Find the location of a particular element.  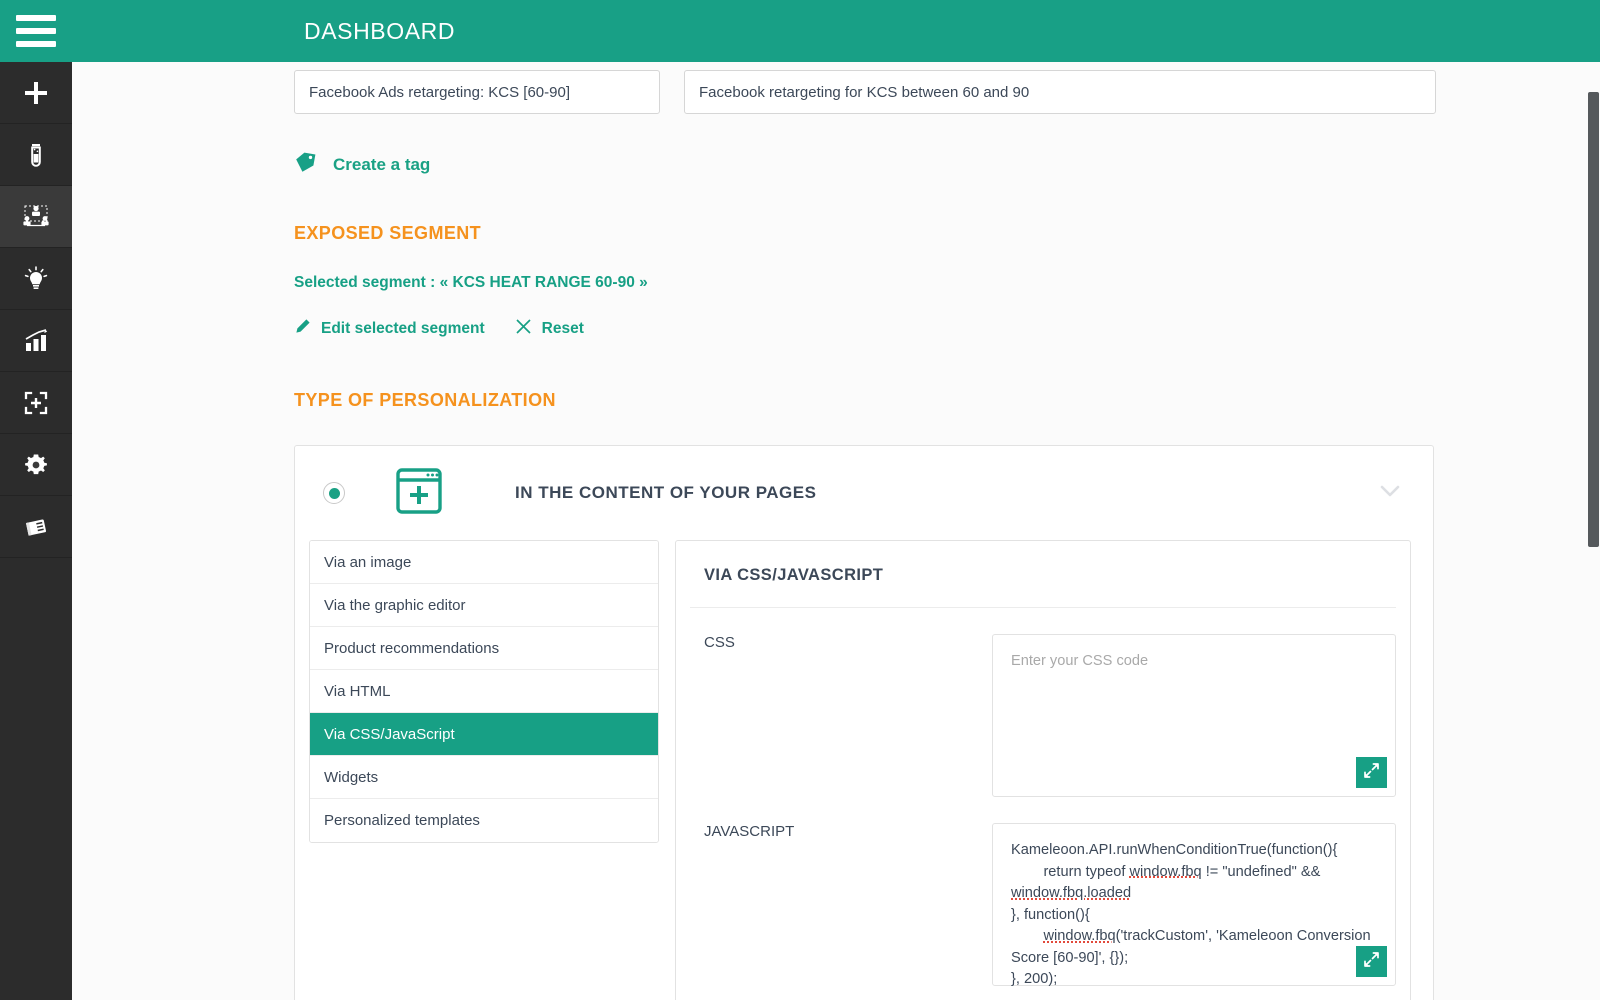

method-item-product-recommendations: Product recommendations is located at coordinates (484, 648).